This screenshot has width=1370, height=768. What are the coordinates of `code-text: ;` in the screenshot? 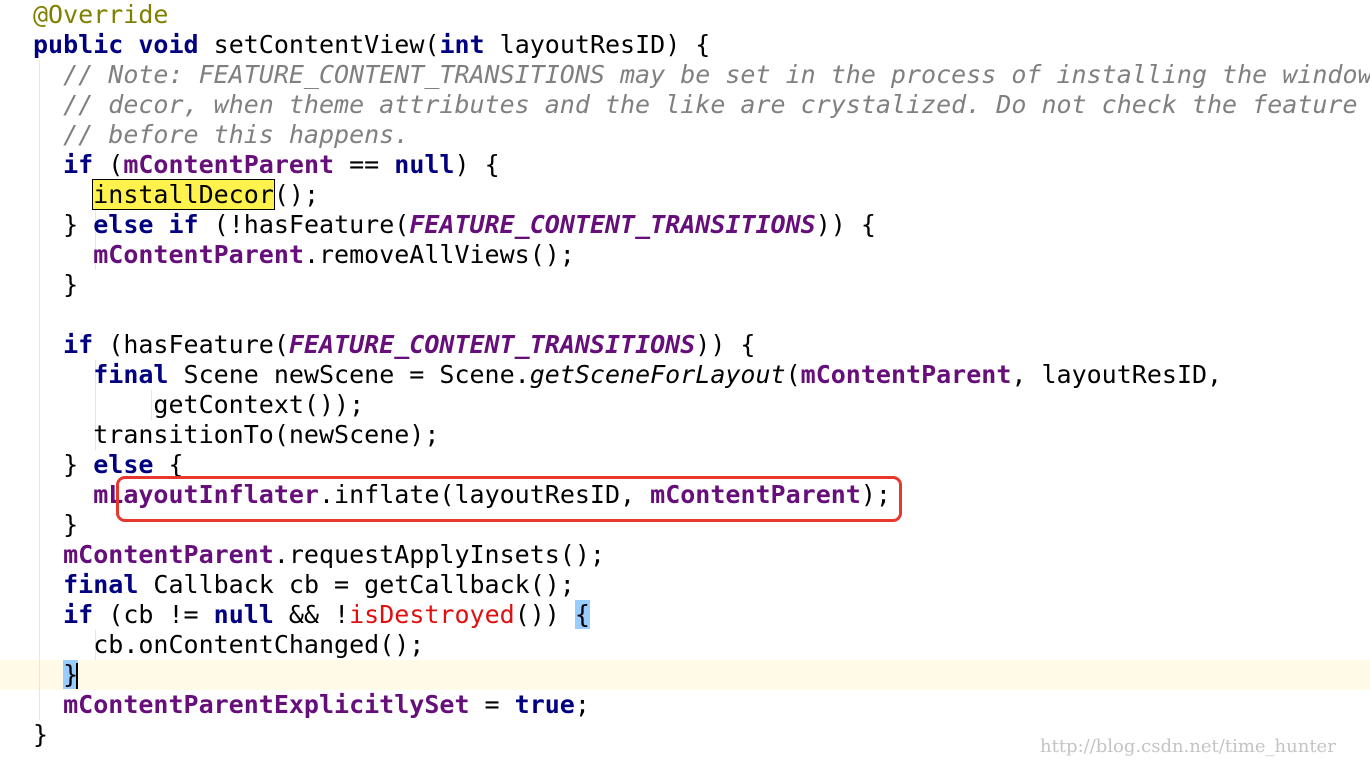 It's located at (582, 704).